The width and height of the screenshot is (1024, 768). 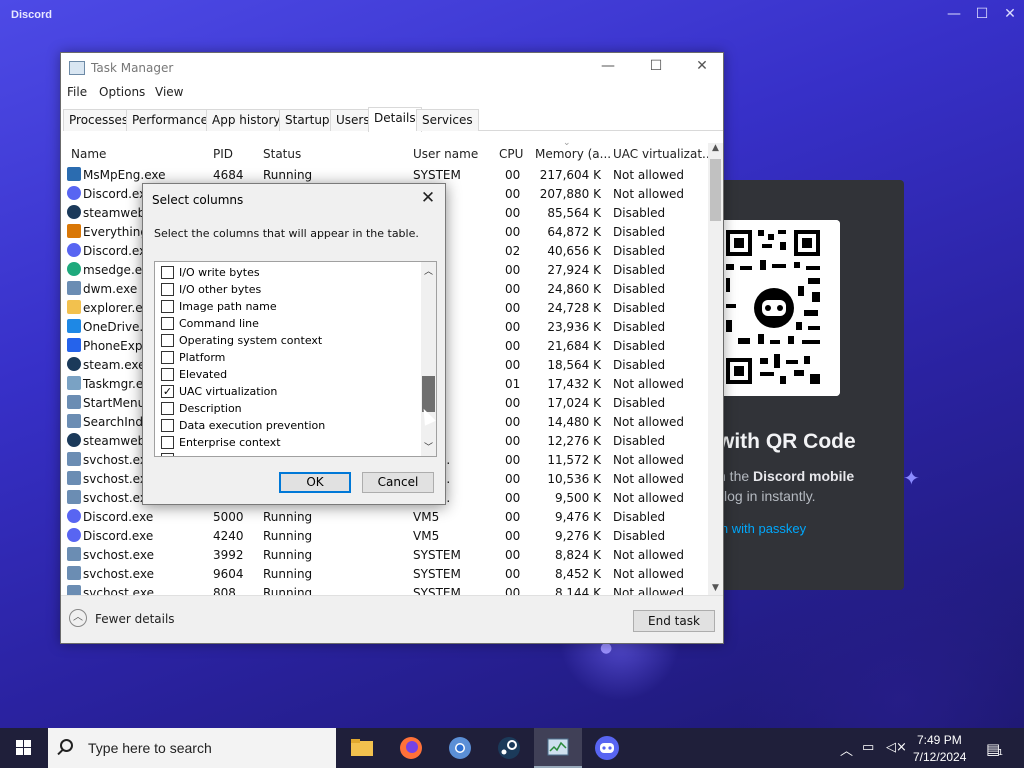 I want to click on column-option: Operating system context, so click(x=286, y=340).